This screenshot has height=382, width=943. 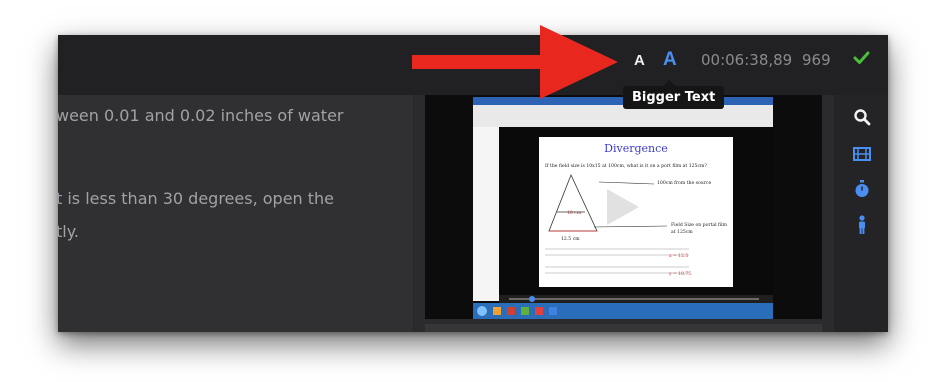 I want to click on red-arrow-annotation, so click(x=515, y=62).